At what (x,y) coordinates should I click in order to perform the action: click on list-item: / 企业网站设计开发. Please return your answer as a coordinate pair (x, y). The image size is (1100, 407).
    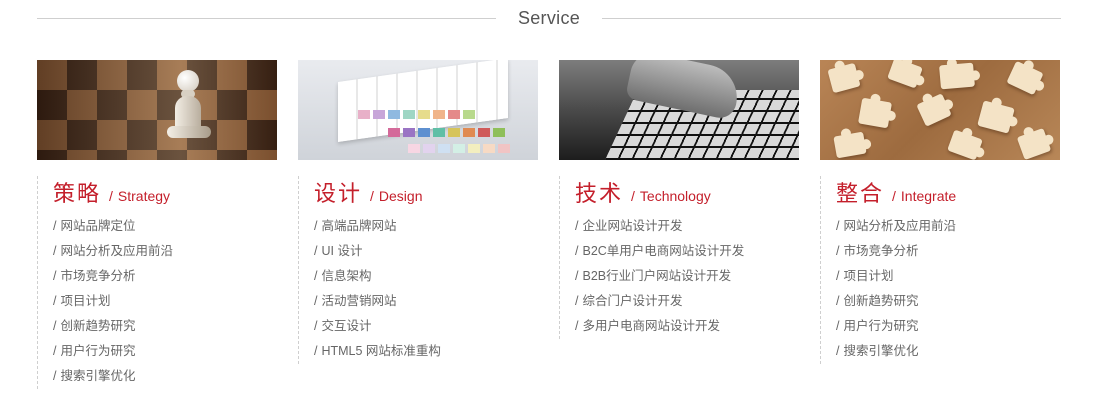
    Looking at the image, I should click on (687, 226).